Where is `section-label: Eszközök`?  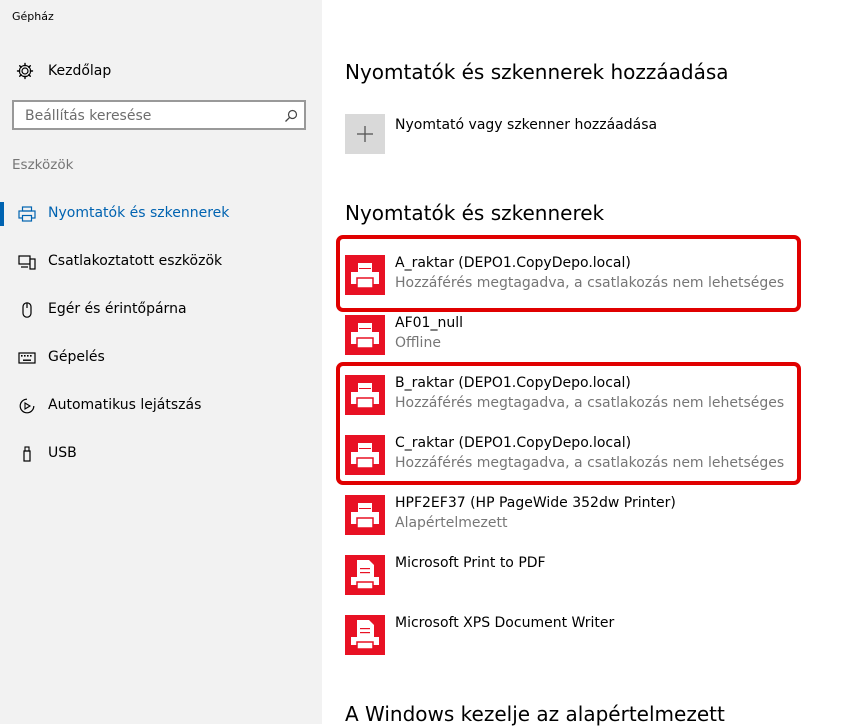
section-label: Eszközök is located at coordinates (43, 165).